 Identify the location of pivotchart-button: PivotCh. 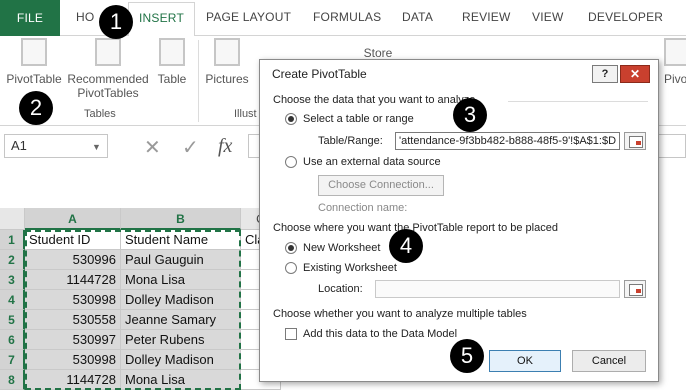
(675, 62).